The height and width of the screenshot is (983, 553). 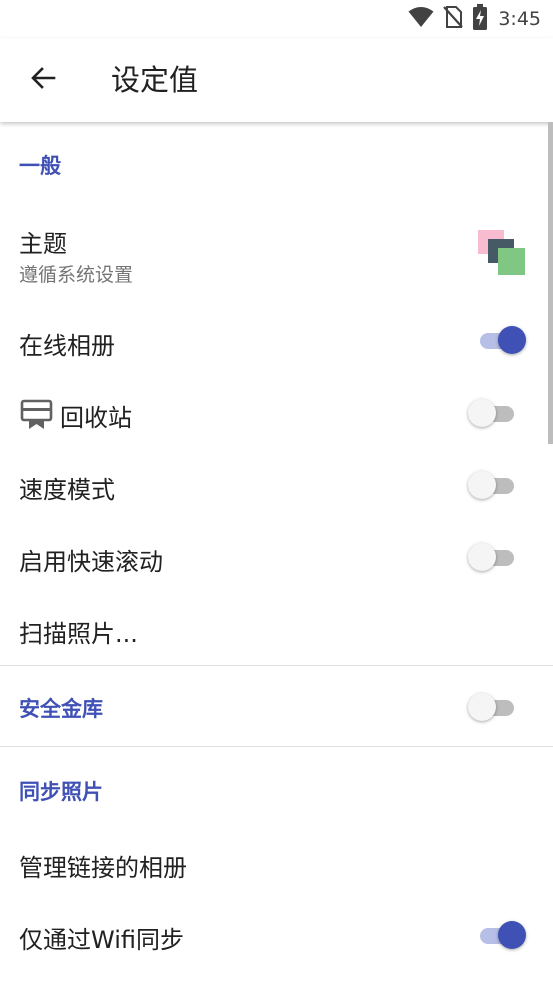 What do you see at coordinates (276, 80) in the screenshot?
I see `app-bar: 设定值` at bounding box center [276, 80].